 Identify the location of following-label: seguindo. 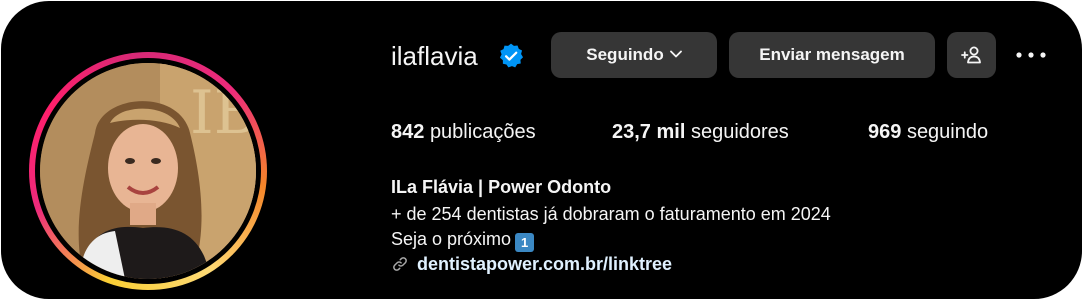
(947, 132).